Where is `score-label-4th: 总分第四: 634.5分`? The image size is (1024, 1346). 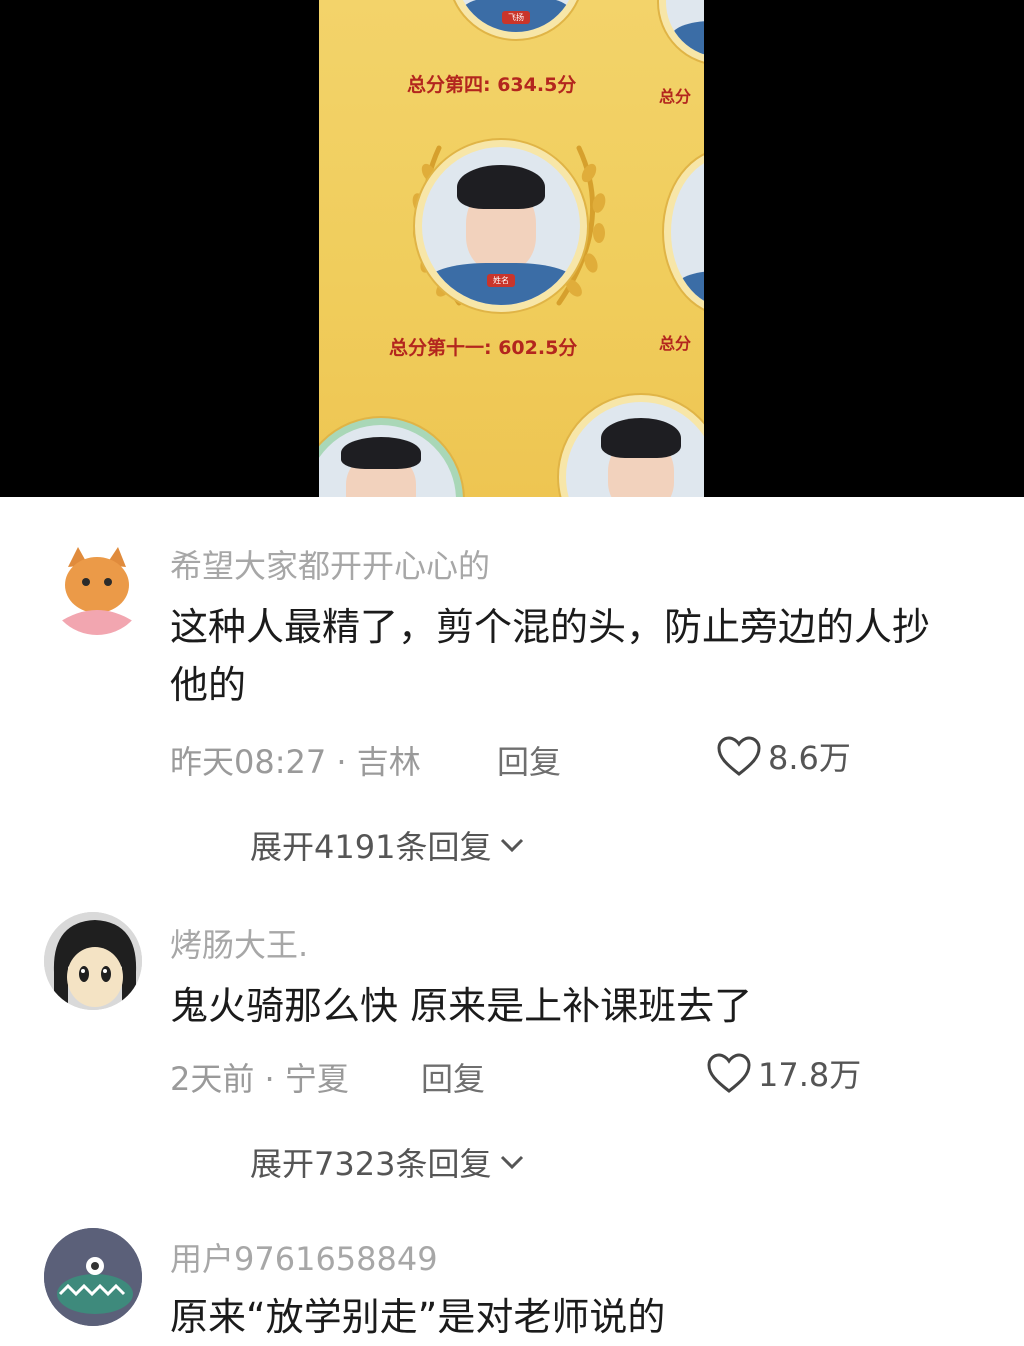
score-label-4th: 总分第四: 634.5分 is located at coordinates (492, 85).